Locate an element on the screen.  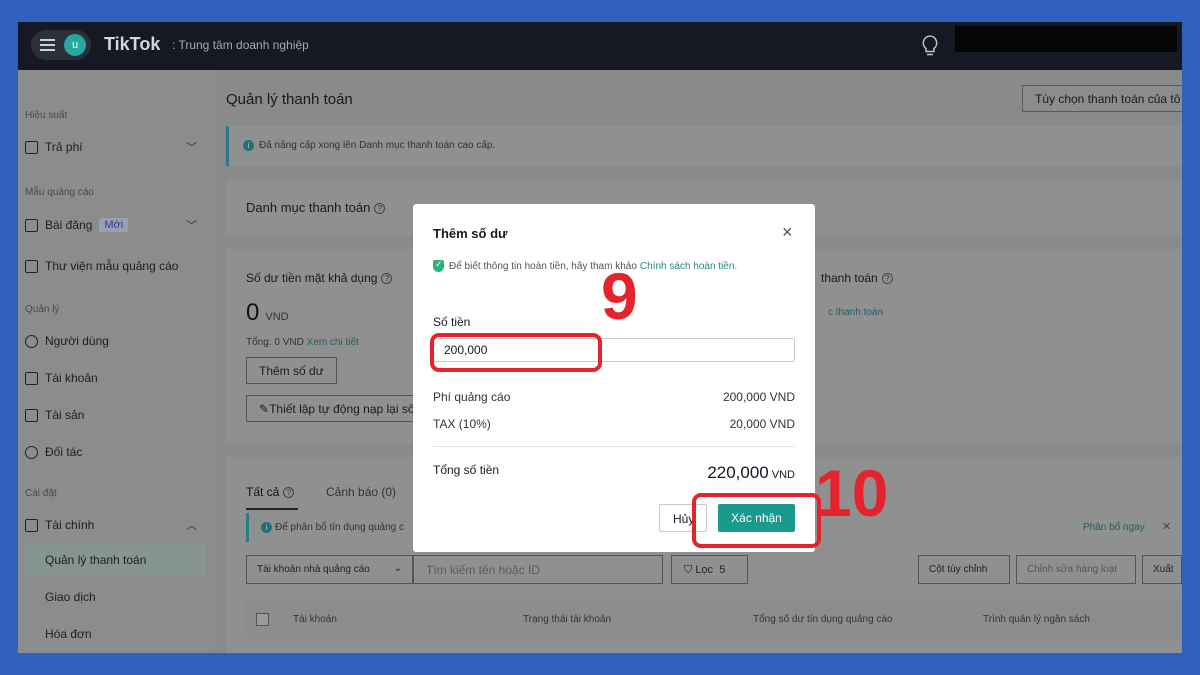
custom-columns-button: Cột tùy chỉnh is located at coordinates (964, 569).